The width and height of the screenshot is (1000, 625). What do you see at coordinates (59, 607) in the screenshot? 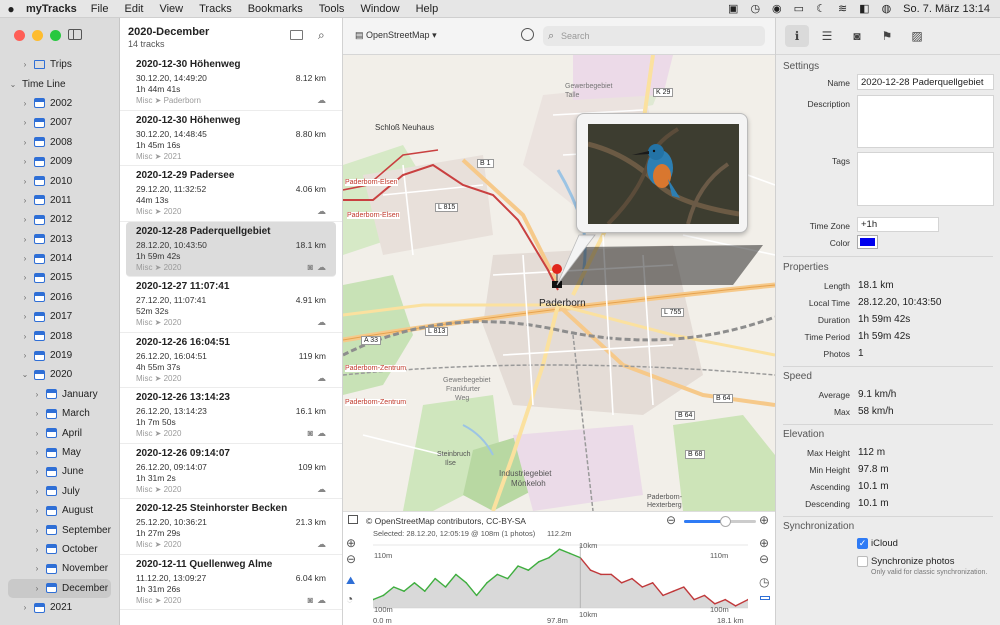
I see `sidebar-item-2021: › 2021` at bounding box center [59, 607].